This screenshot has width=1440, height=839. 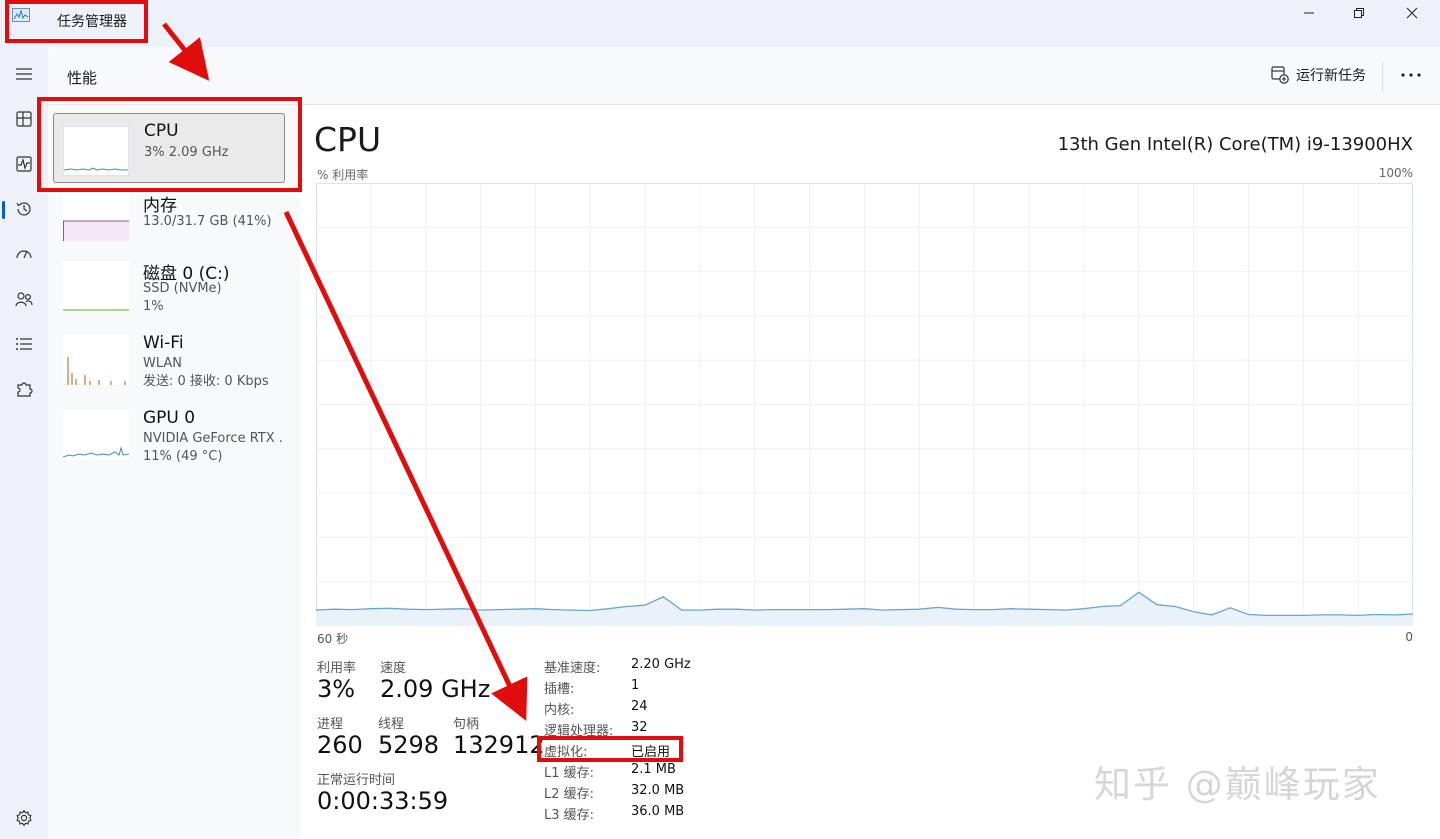 What do you see at coordinates (559, 710) in the screenshot?
I see `detail-key-cores: 内核:` at bounding box center [559, 710].